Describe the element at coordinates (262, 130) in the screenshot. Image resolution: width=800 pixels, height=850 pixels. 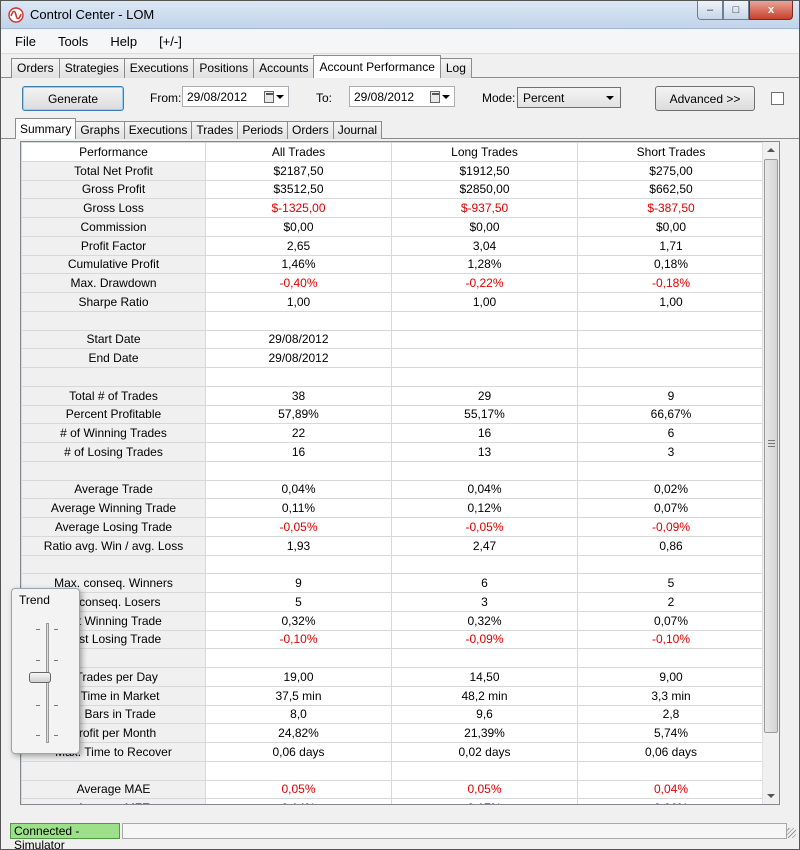
I see `subtab-periods: Periods` at that location.